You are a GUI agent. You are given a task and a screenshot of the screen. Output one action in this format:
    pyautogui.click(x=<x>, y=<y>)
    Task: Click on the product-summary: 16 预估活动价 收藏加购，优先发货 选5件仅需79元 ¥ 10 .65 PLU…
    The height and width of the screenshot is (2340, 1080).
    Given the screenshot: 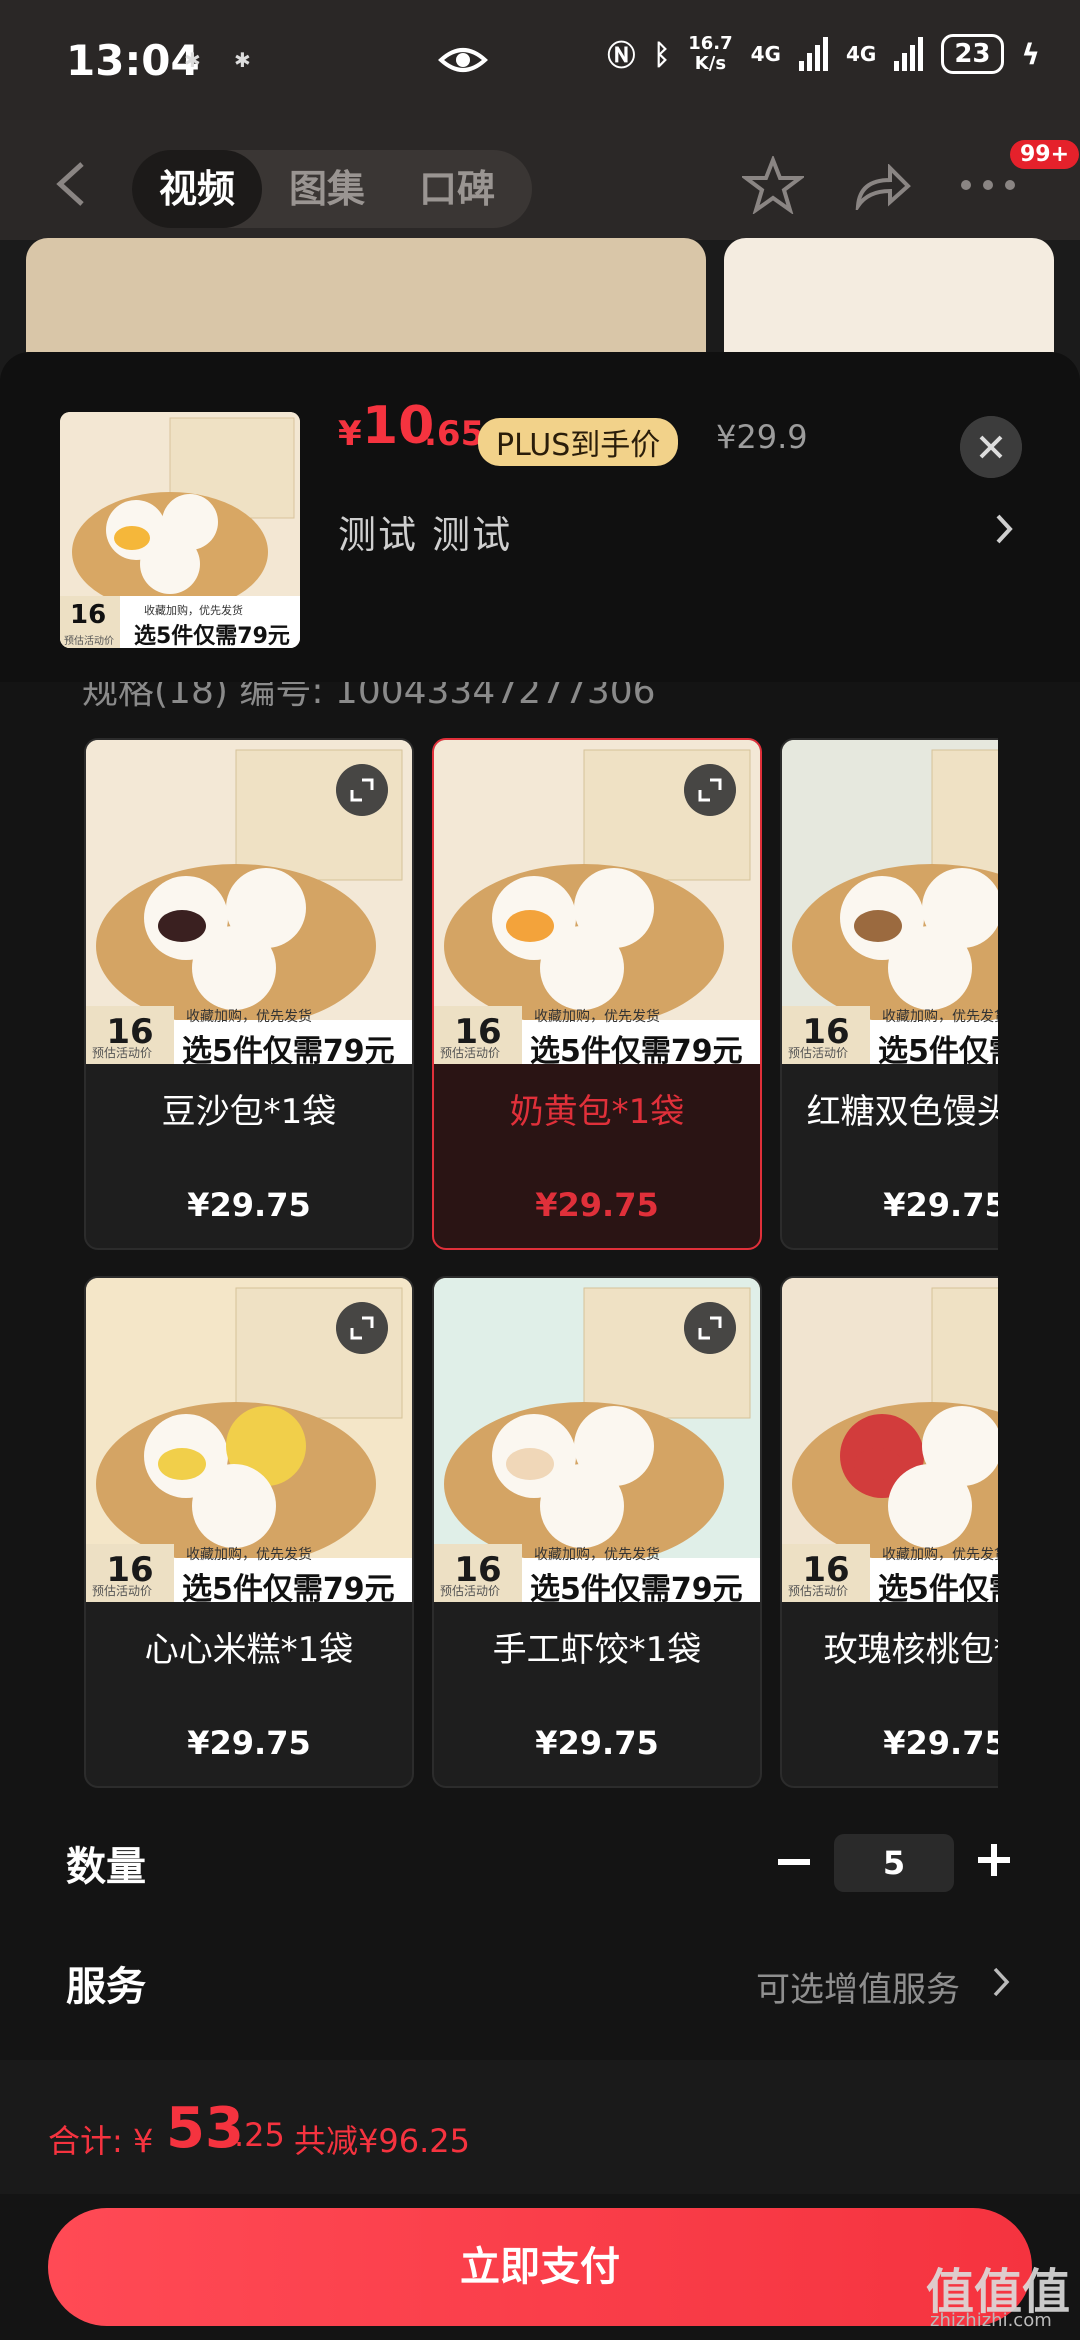 What is the action you would take?
    pyautogui.click(x=540, y=517)
    